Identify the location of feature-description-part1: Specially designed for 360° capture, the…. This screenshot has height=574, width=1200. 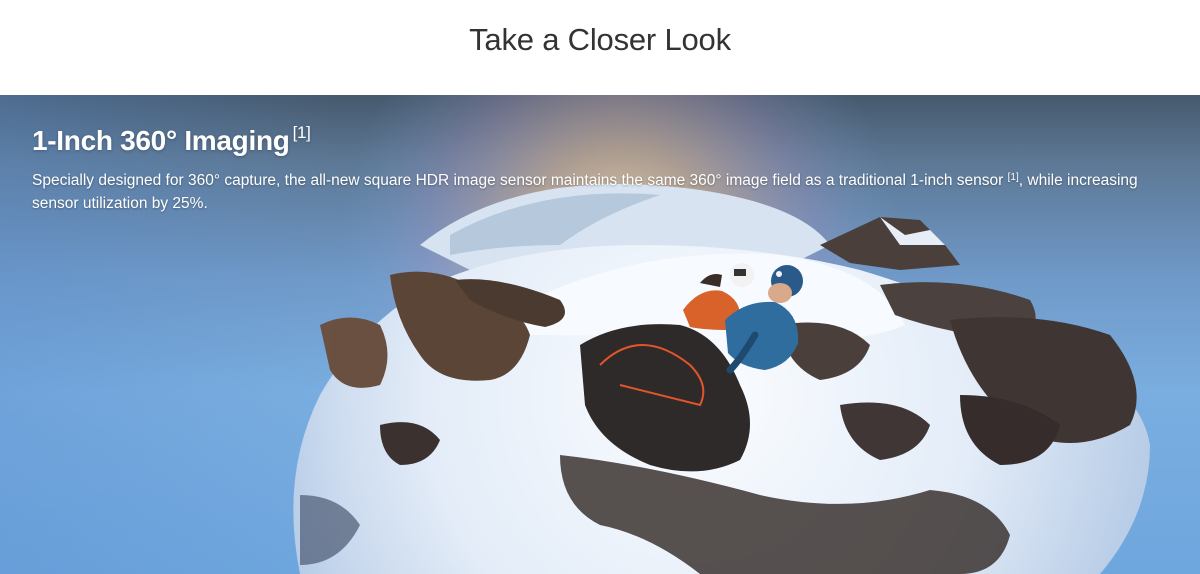
(520, 180).